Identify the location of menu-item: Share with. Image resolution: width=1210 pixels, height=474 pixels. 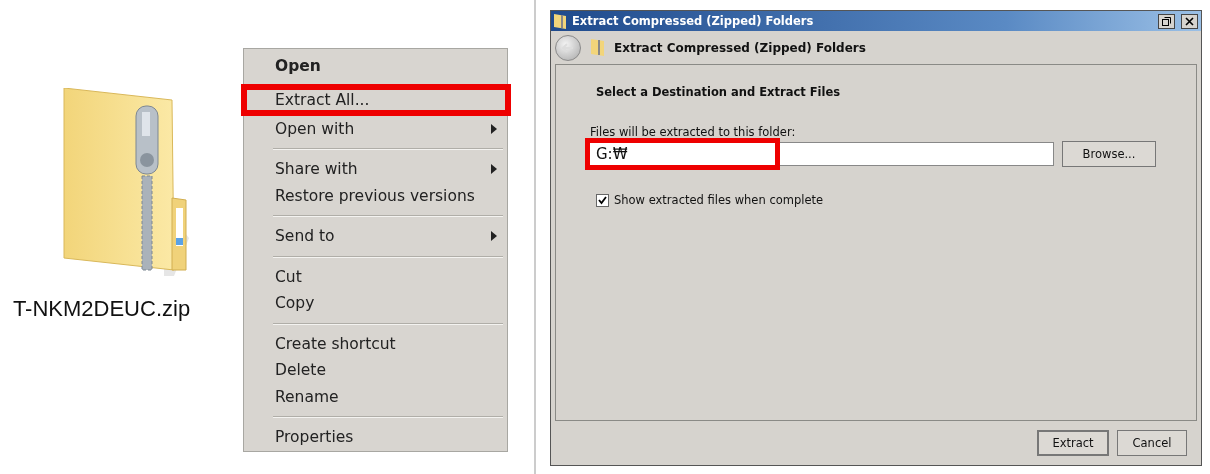
(375, 169).